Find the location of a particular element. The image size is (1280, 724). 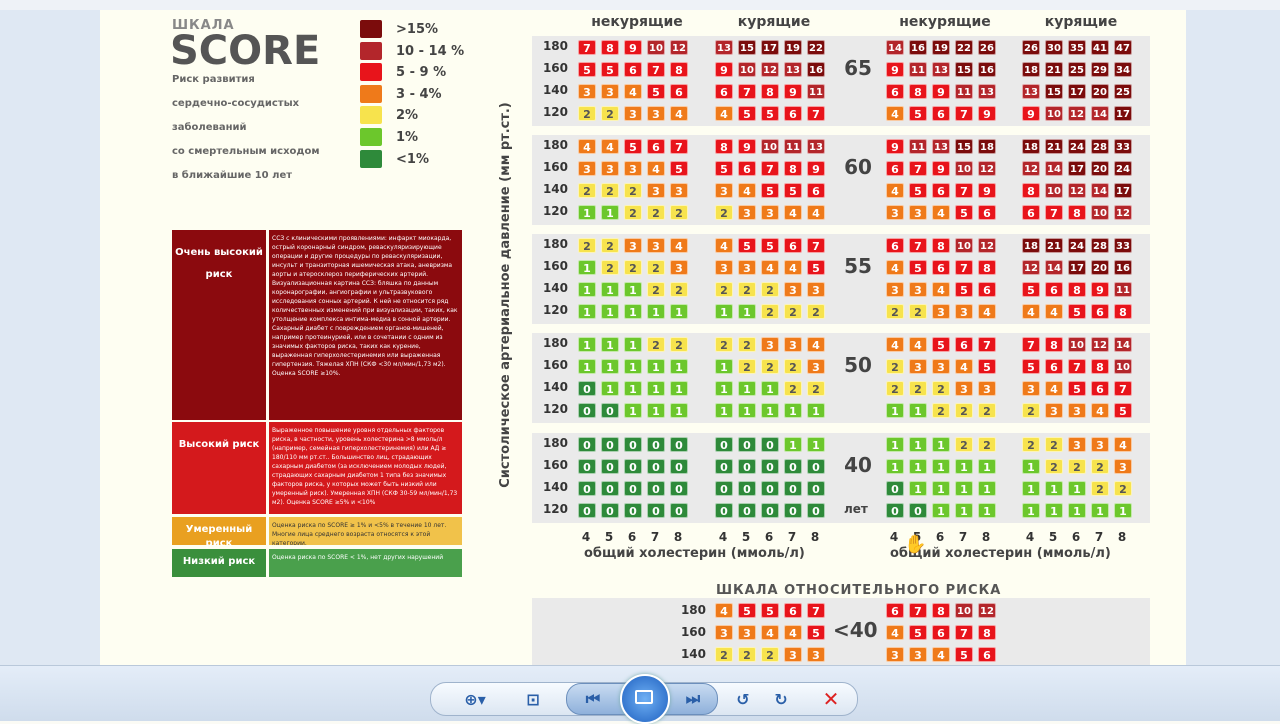

previous-button: ⏮ is located at coordinates (593, 699).